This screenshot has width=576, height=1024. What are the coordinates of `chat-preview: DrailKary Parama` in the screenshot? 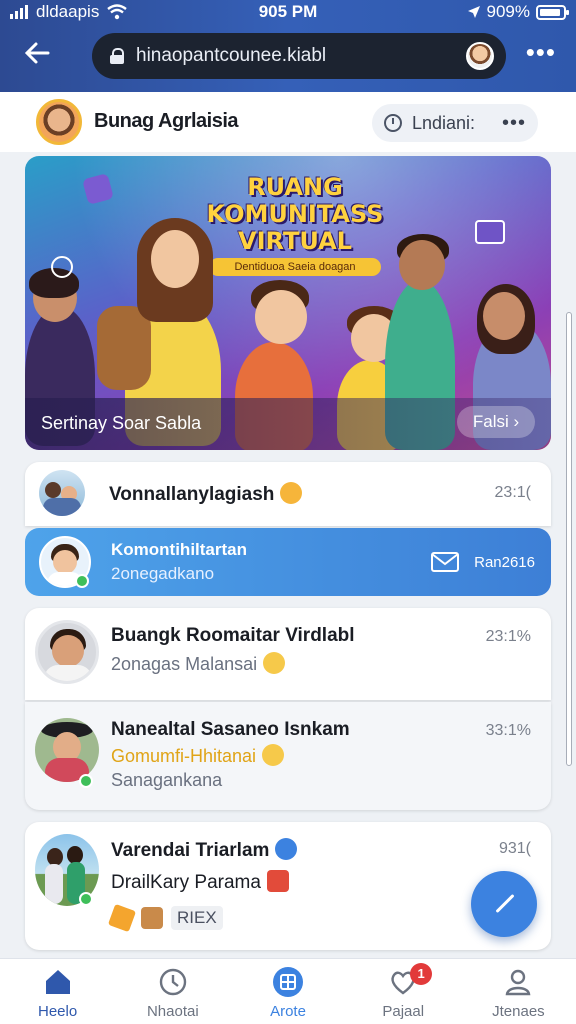 It's located at (200, 882).